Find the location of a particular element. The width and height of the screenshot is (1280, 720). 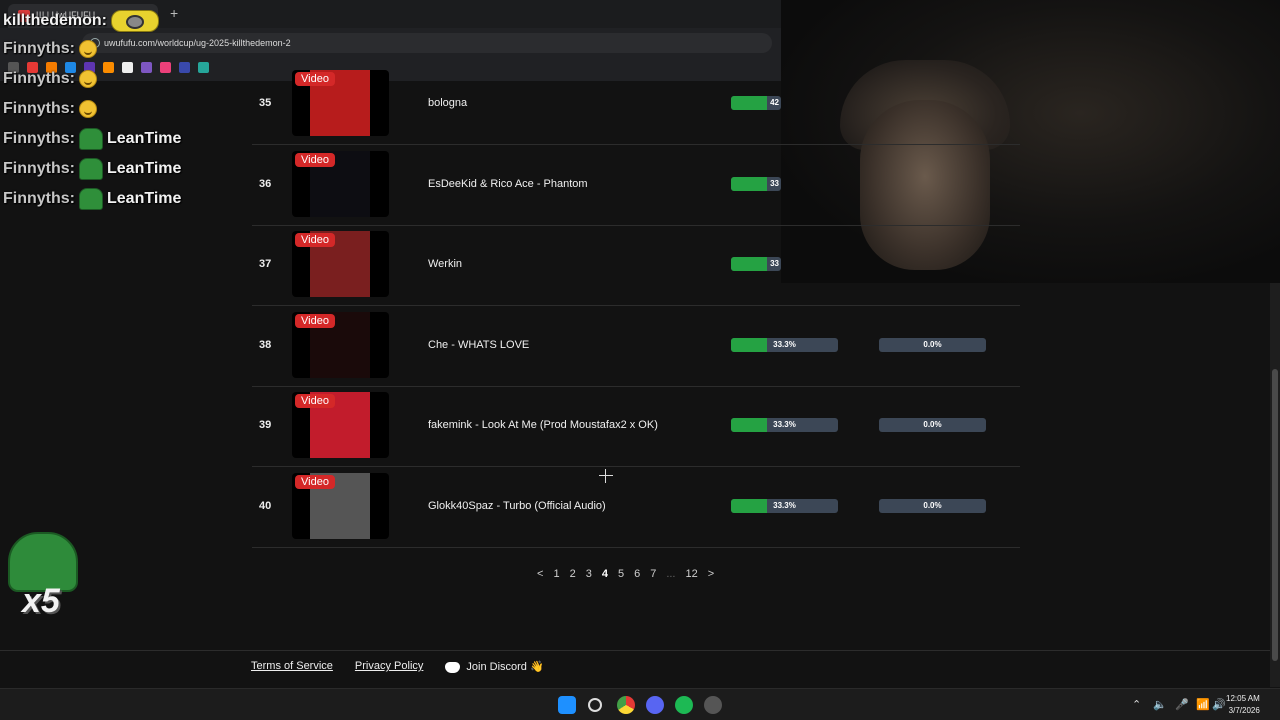

discord-link: Join Discord 👋 is located at coordinates (494, 666).